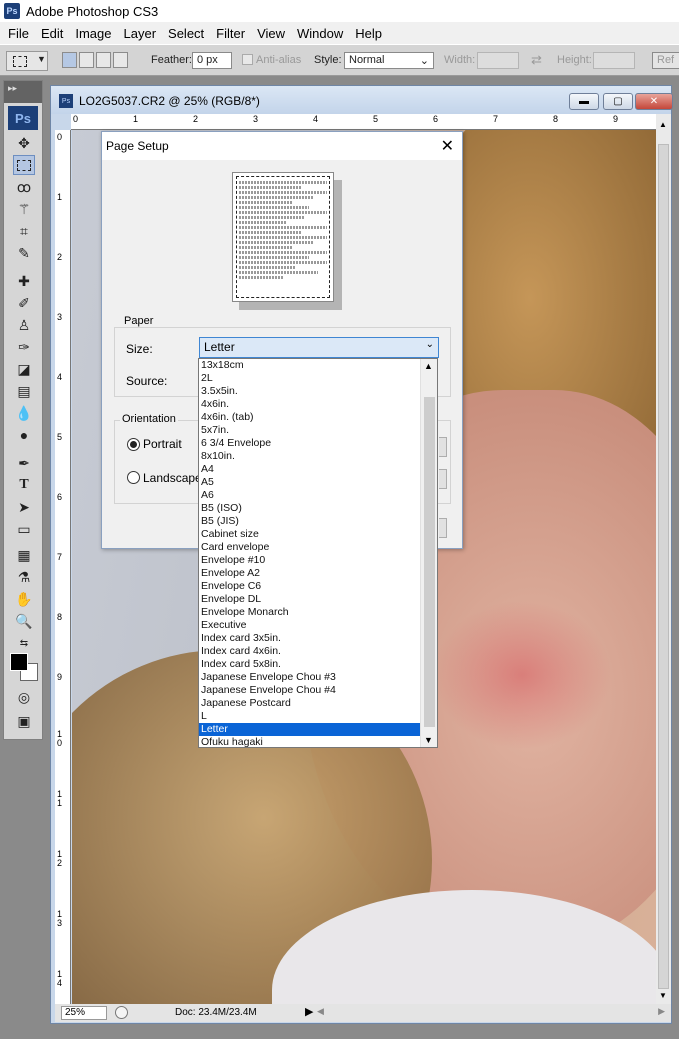 The image size is (679, 1039). I want to click on dialog-title-bar: Page Setup ✕, so click(282, 146).